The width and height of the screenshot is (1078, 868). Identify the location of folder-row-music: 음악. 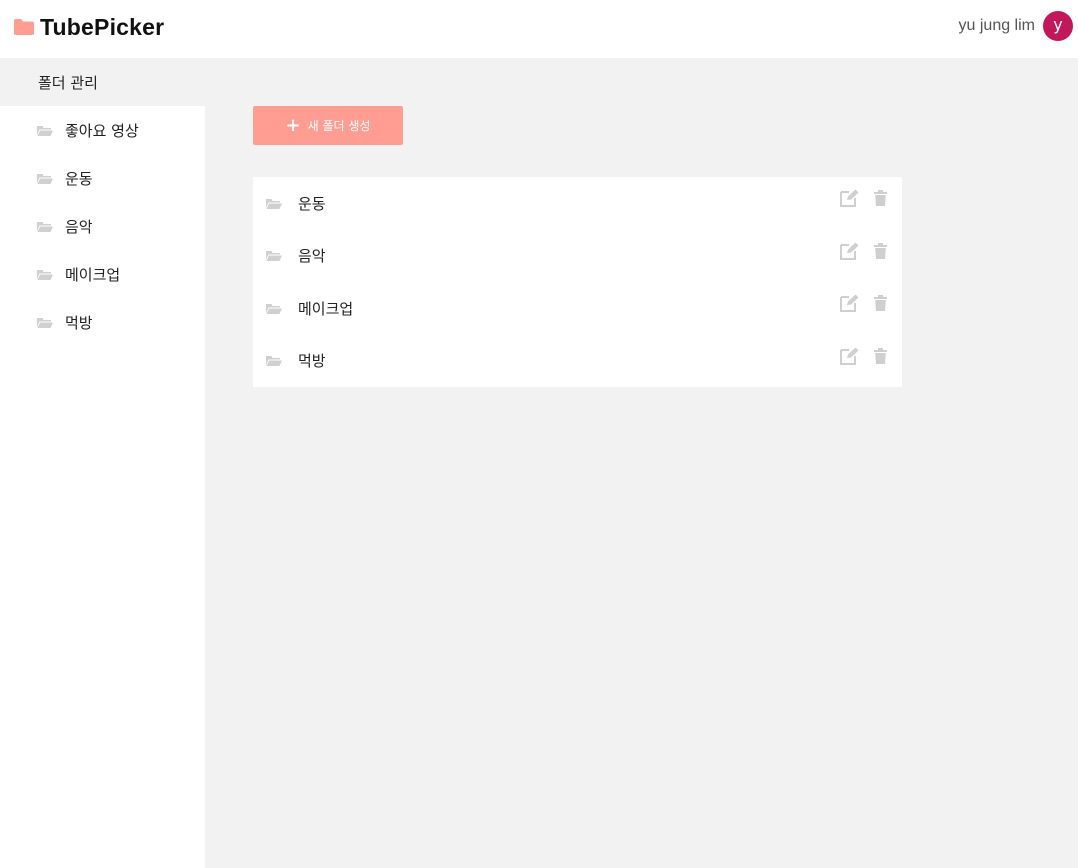
(577, 256).